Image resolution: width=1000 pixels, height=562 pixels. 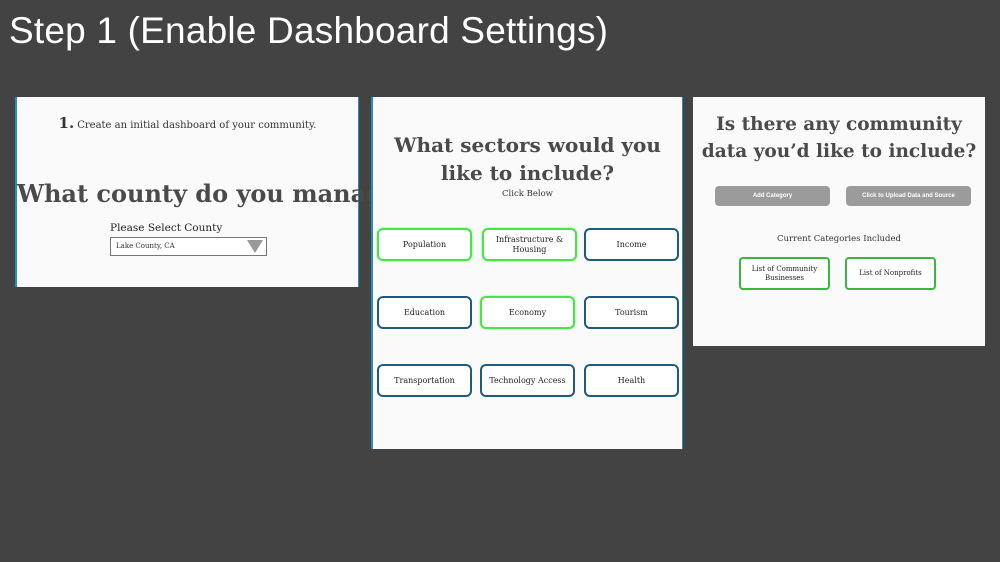 What do you see at coordinates (188, 246) in the screenshot?
I see `county-select: Lake County, CA` at bounding box center [188, 246].